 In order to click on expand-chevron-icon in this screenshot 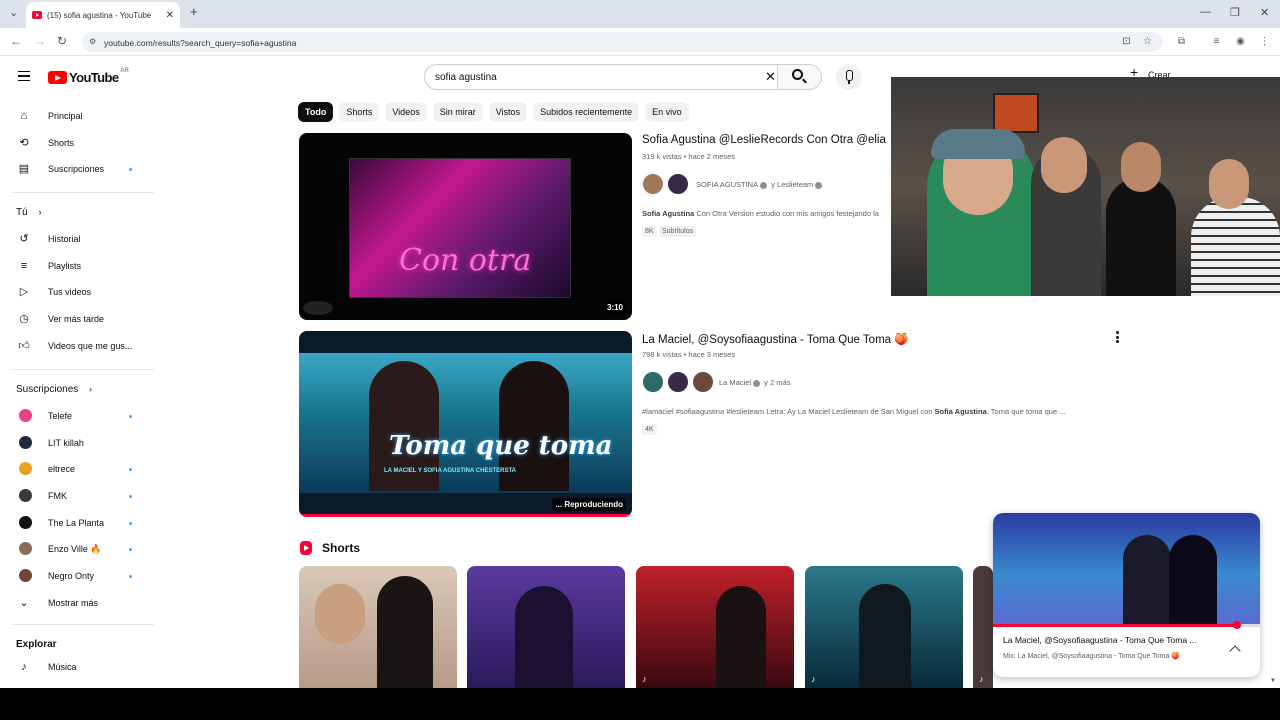, I will do `click(1235, 651)`.